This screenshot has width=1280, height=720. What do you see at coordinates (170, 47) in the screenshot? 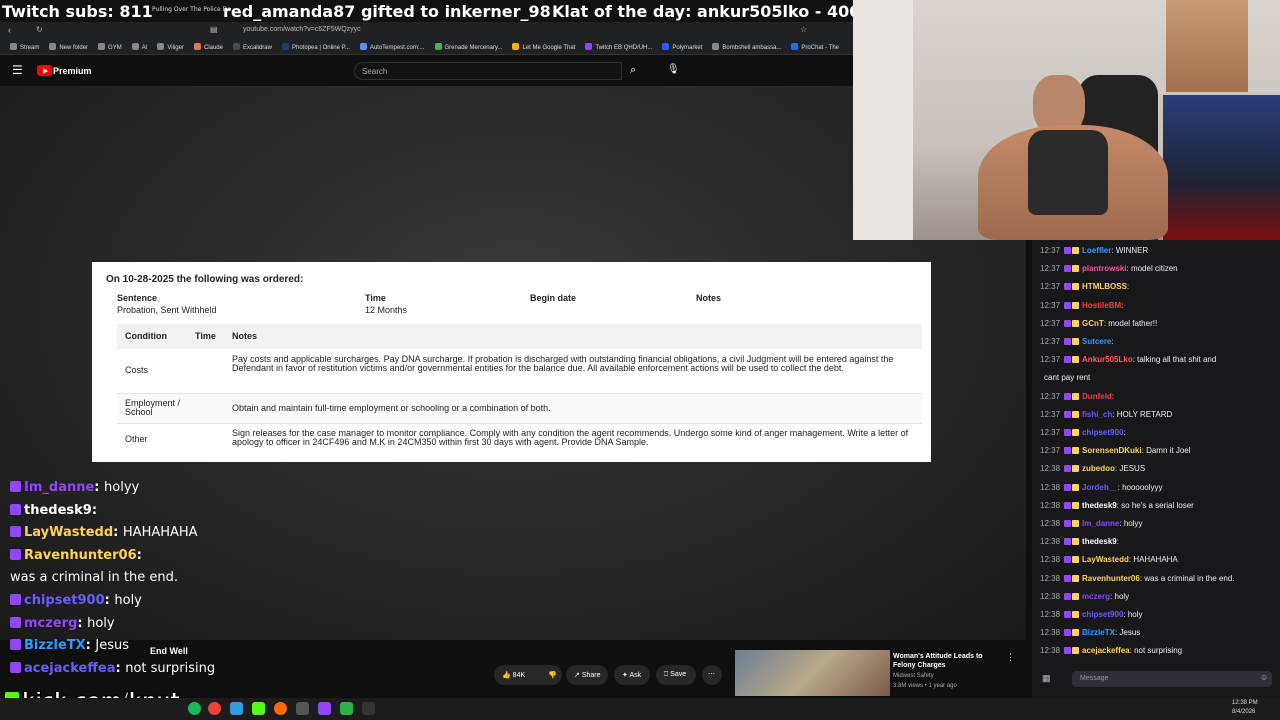
I see `bookmark-item: Viliger` at bounding box center [170, 47].